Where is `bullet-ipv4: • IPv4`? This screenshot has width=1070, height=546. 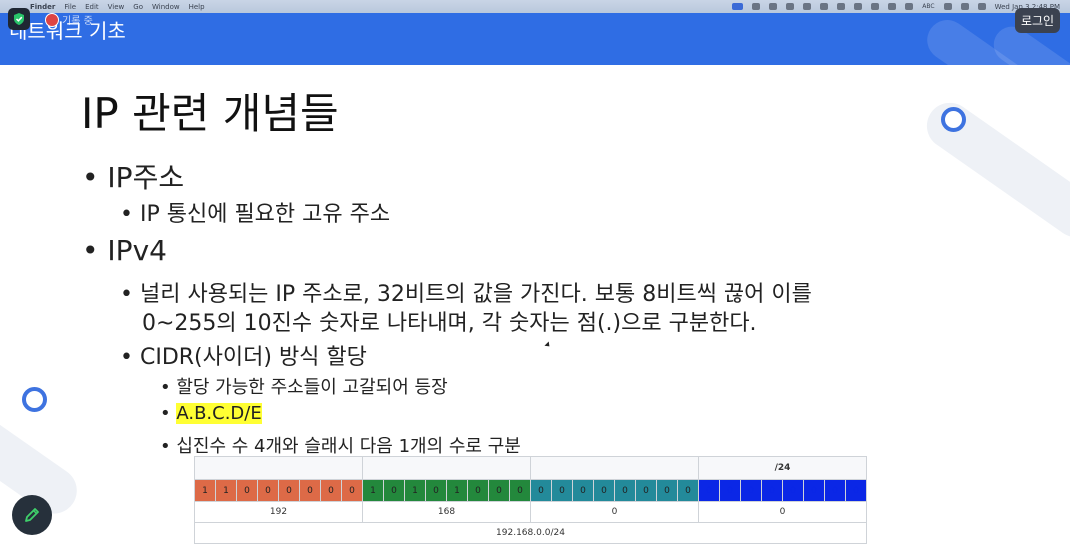 bullet-ipv4: • IPv4 is located at coordinates (124, 250).